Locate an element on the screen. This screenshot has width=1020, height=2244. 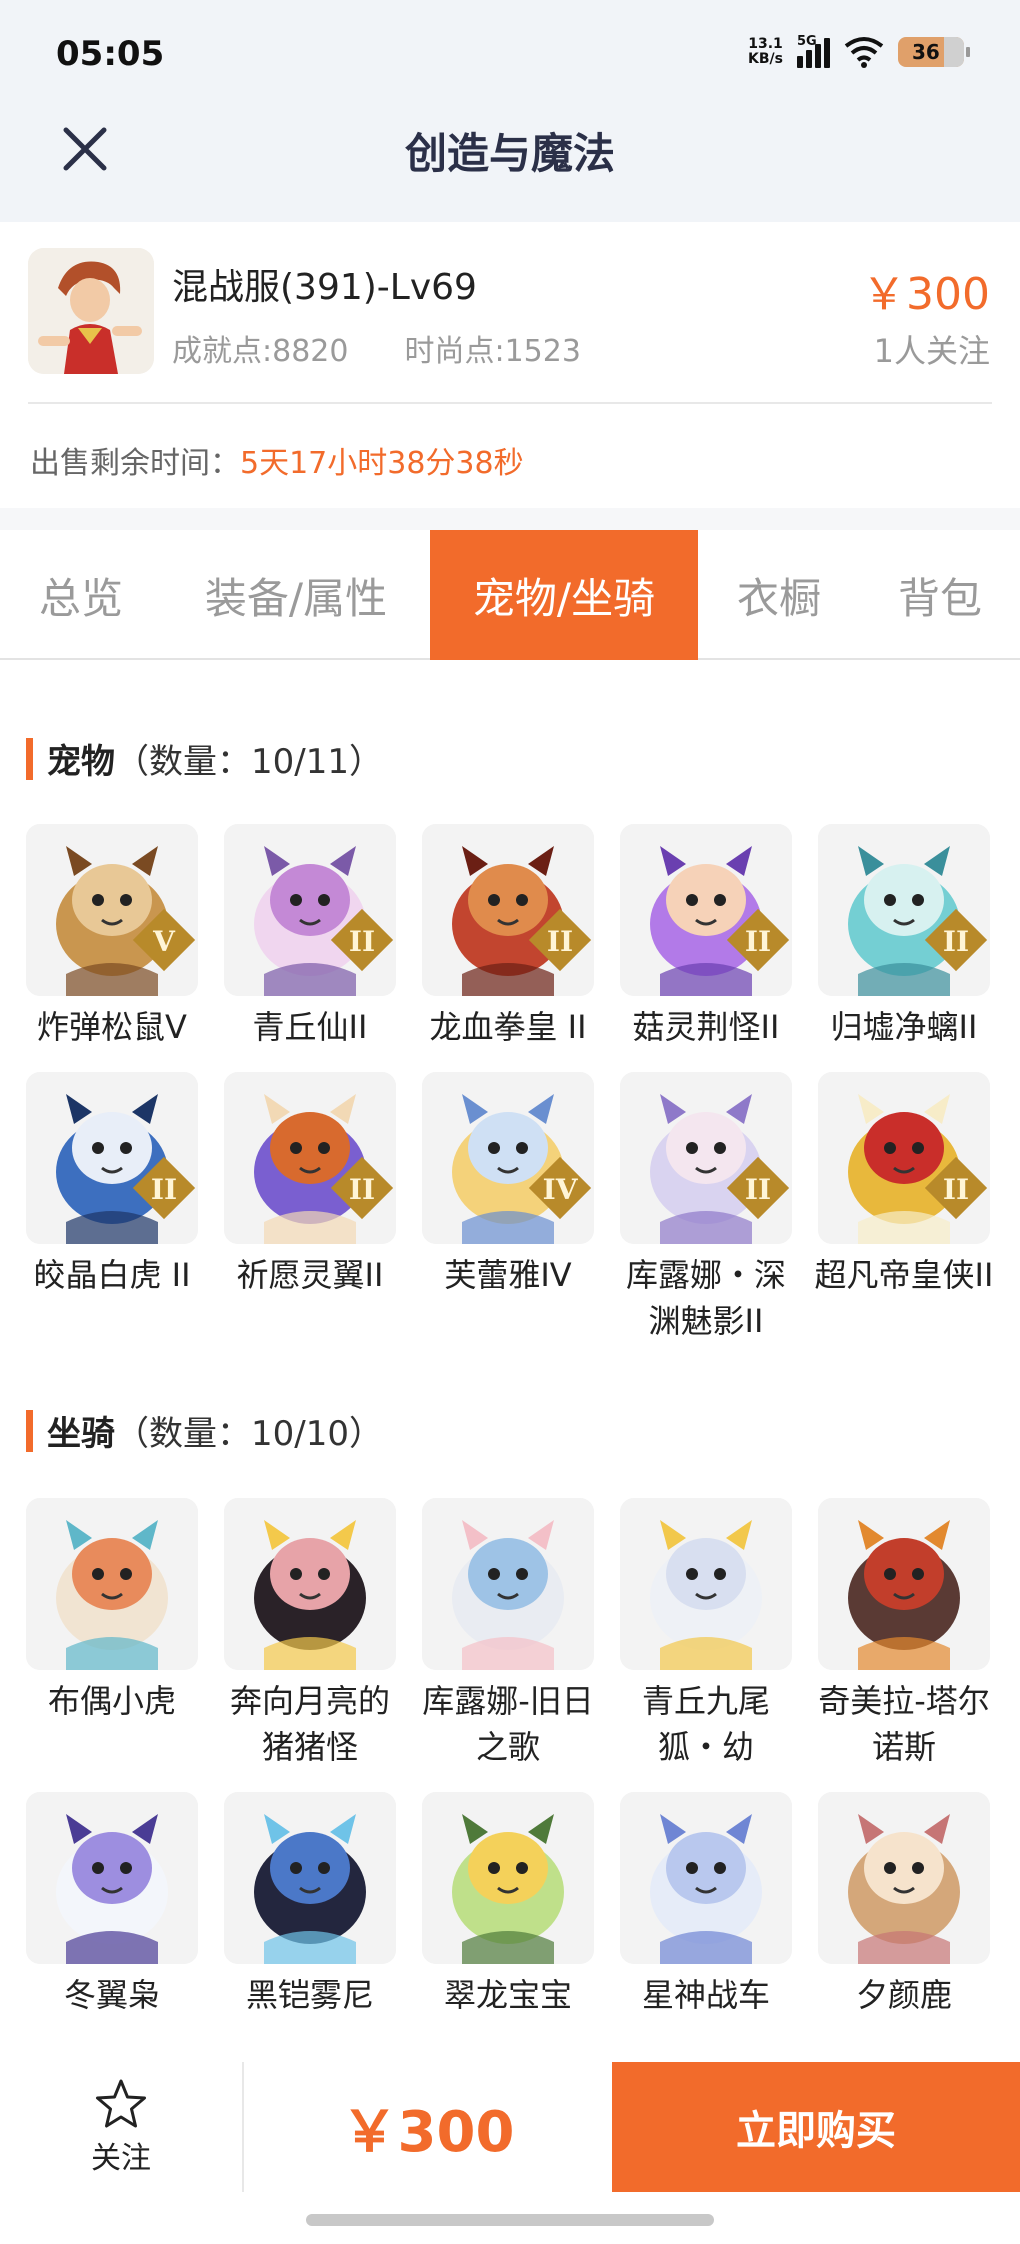
pet-item: II 归墟净螭II is located at coordinates (904, 937).